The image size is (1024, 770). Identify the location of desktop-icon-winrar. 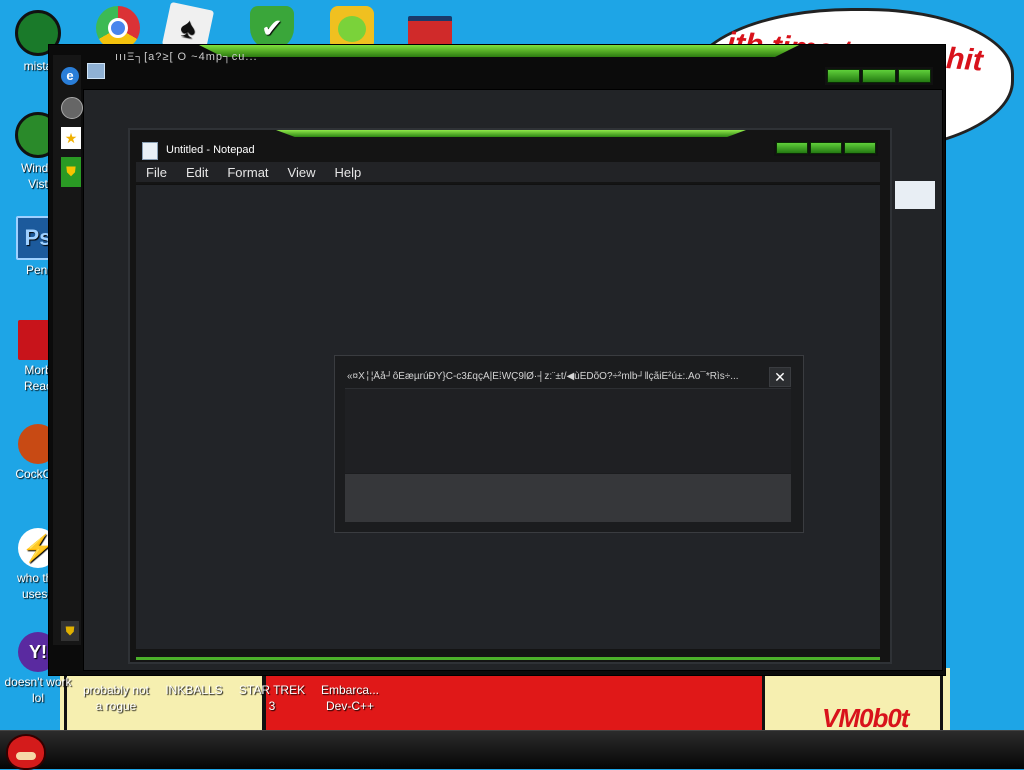
(430, 27).